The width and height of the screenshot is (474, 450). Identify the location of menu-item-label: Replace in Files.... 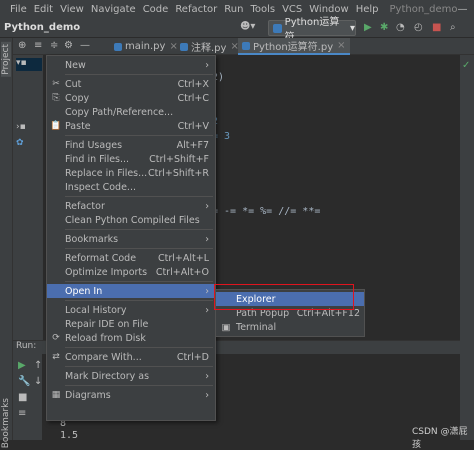
(106, 173).